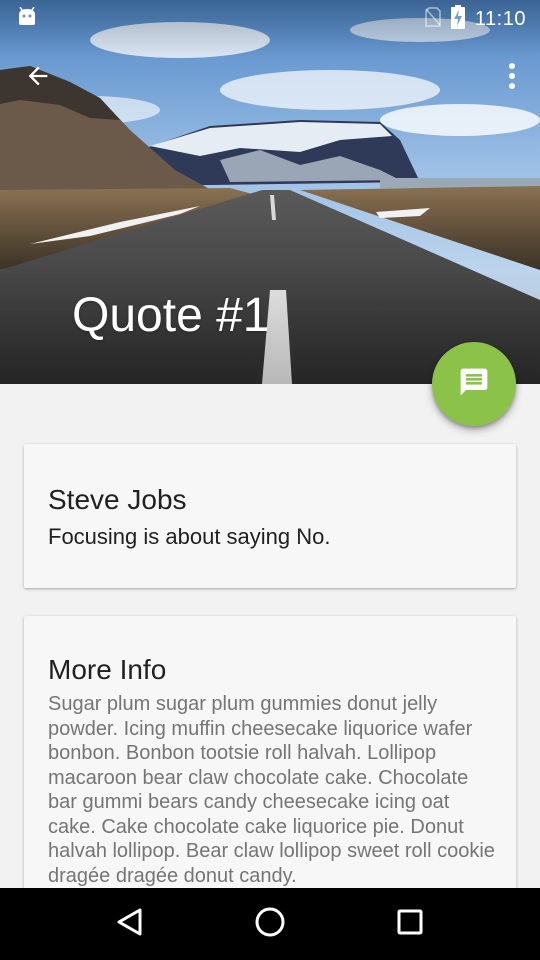  I want to click on page-title: Quote #1, so click(171, 315).